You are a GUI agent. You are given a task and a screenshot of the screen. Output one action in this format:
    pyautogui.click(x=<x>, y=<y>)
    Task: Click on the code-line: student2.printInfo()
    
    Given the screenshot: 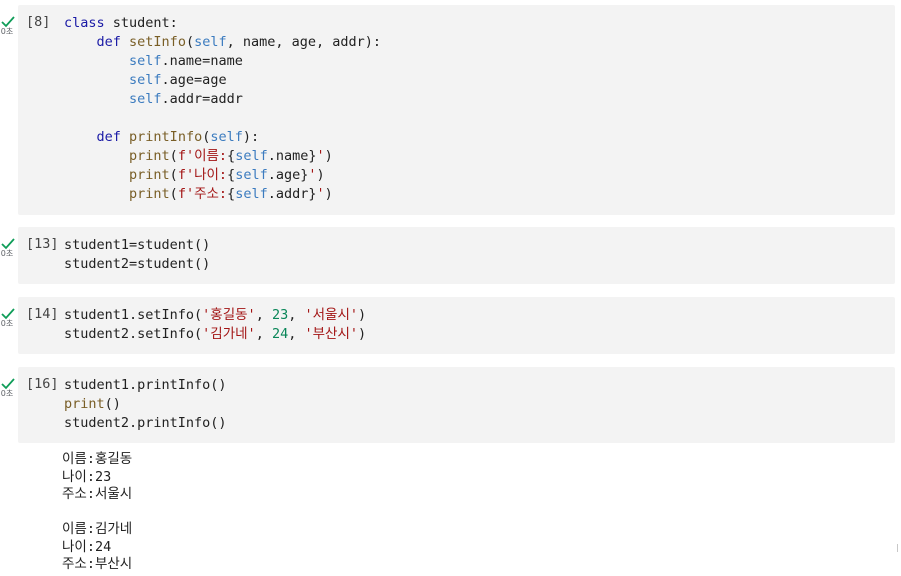 What is the action you would take?
    pyautogui.click(x=145, y=423)
    